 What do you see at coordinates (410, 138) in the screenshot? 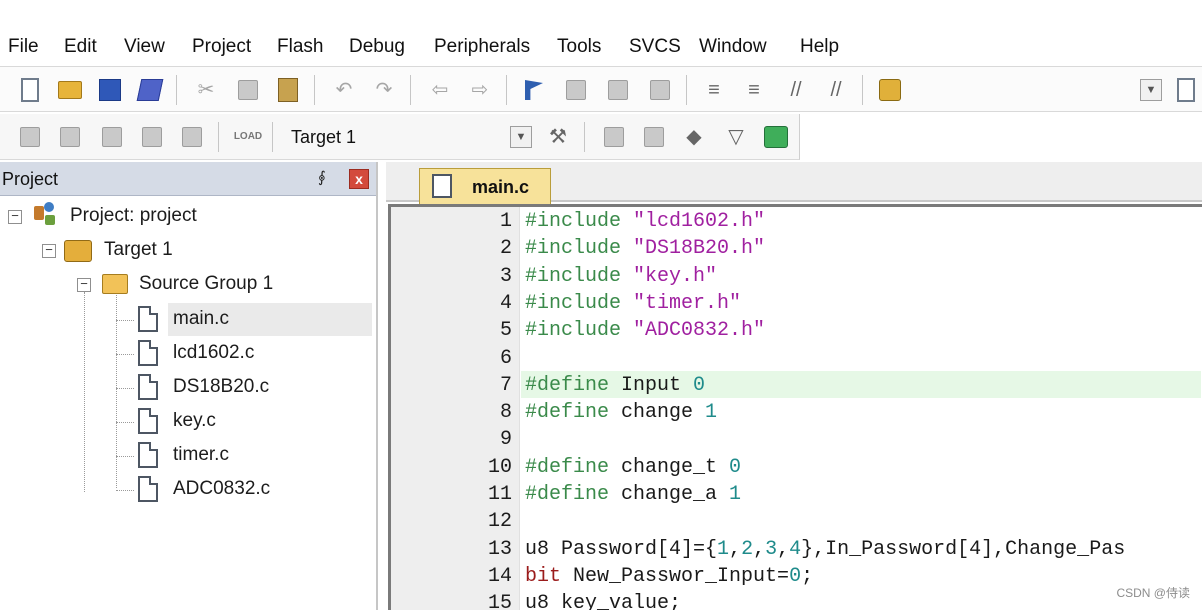
I see `target-select: Target 1` at bounding box center [410, 138].